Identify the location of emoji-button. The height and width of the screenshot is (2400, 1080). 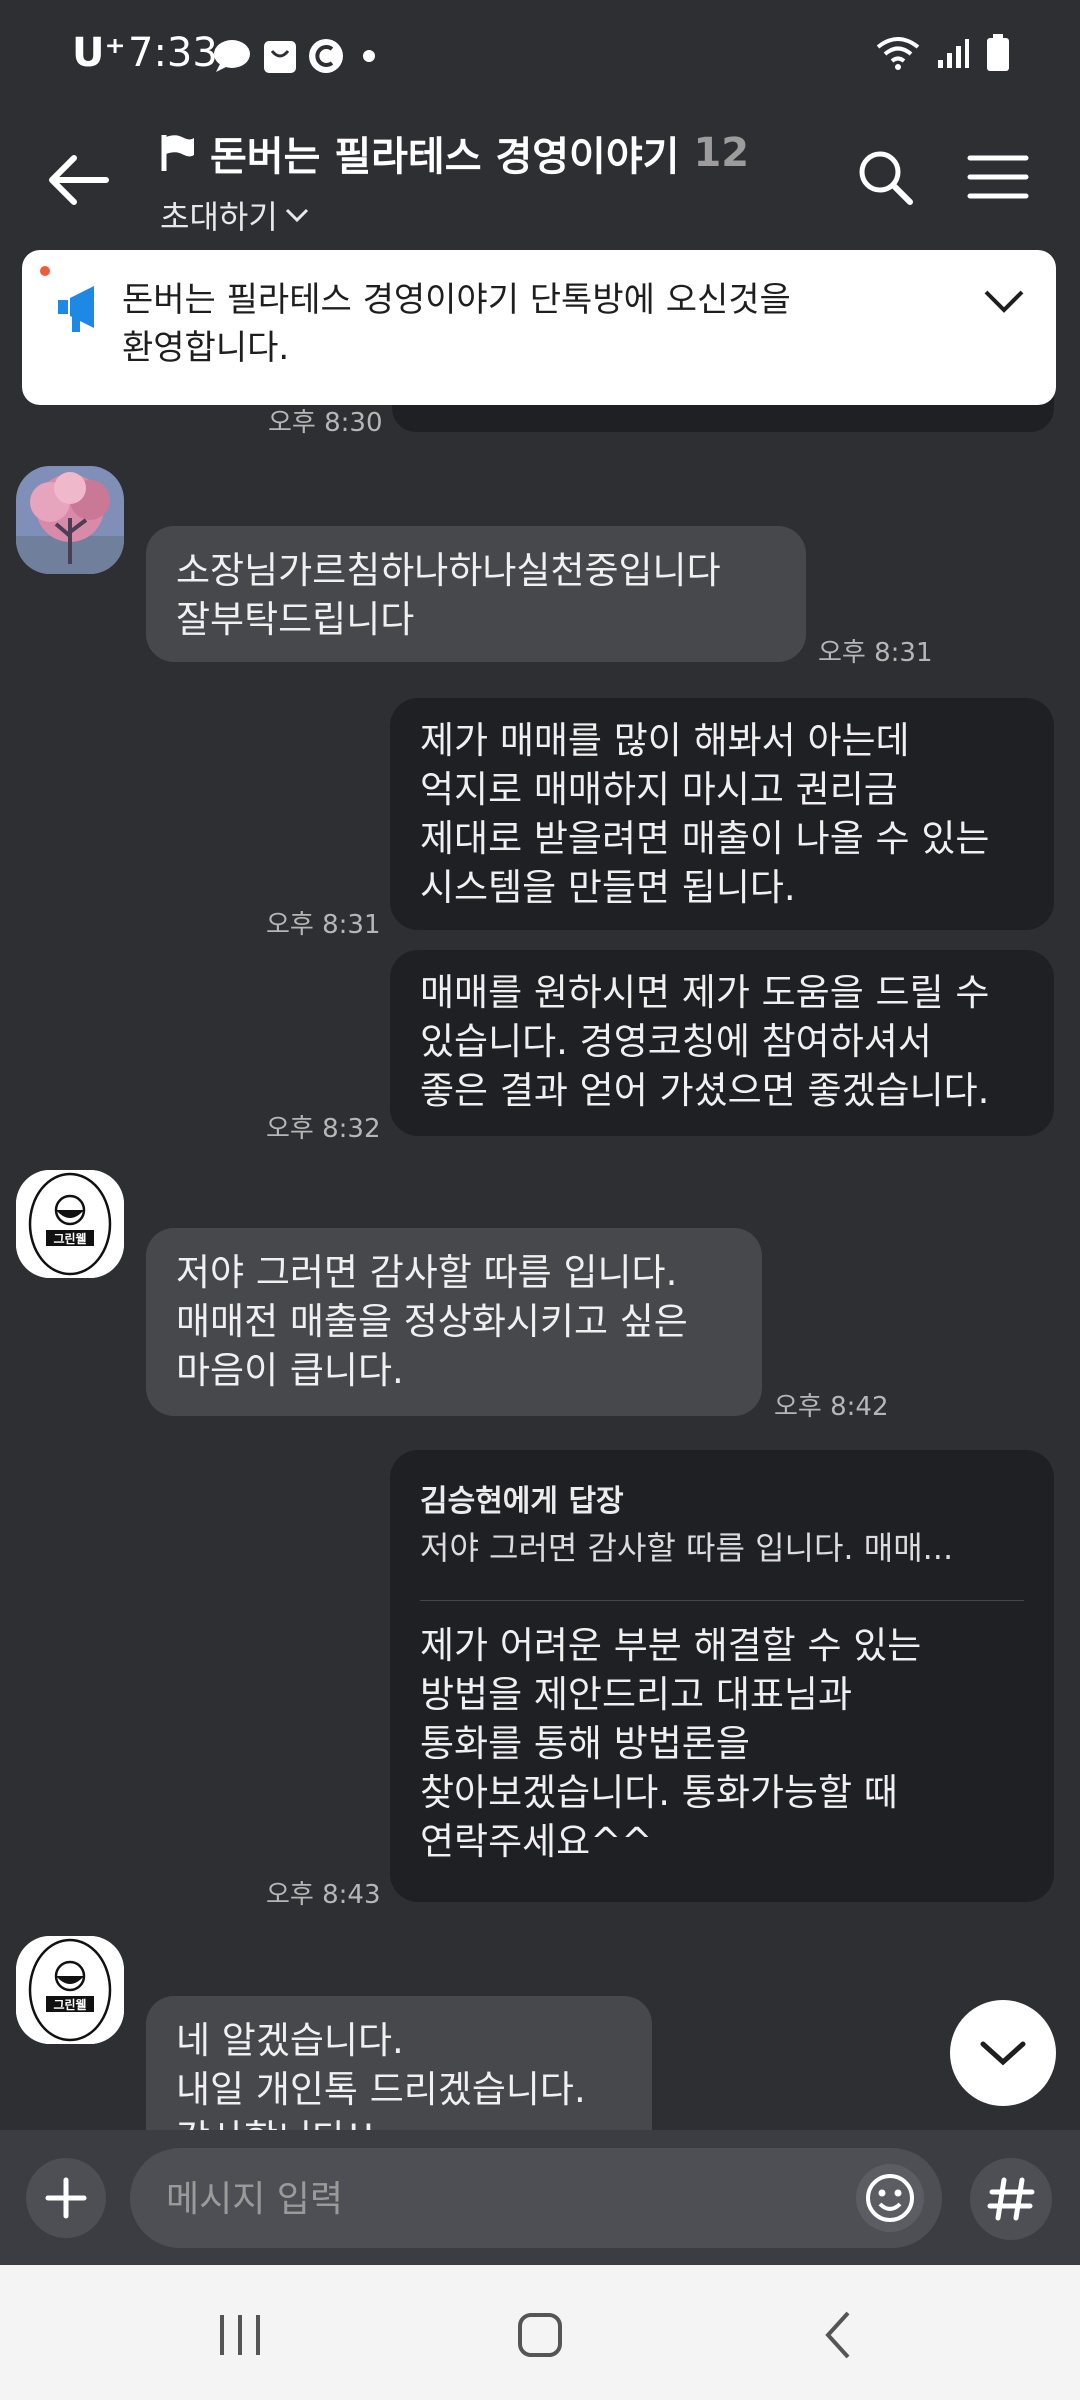
(890, 2198).